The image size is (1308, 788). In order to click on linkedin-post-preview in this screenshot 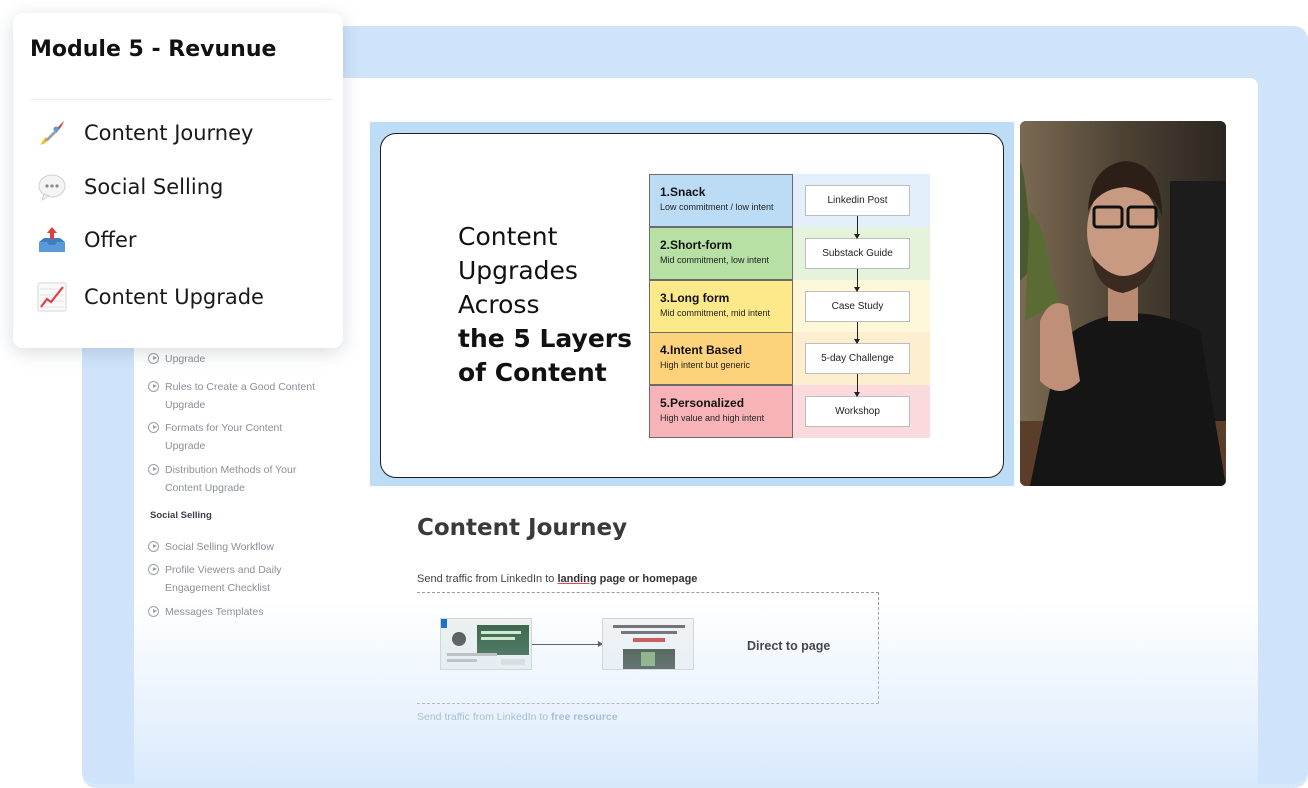, I will do `click(483, 641)`.